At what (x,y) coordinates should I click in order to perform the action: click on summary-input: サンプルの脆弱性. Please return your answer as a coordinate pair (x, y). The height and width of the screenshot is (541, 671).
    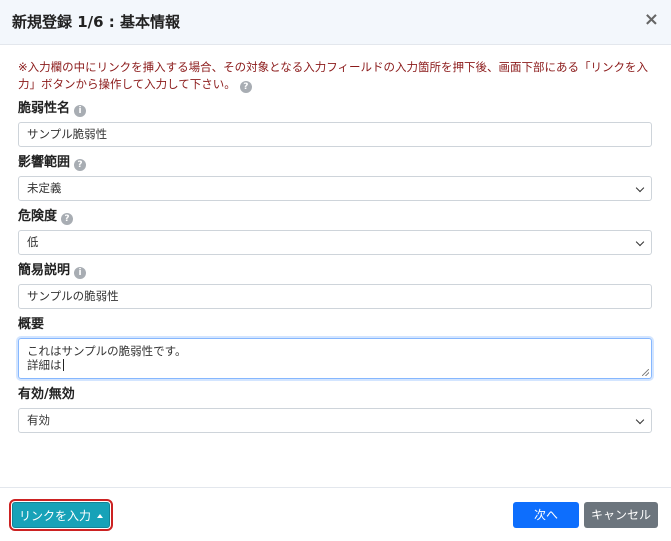
    Looking at the image, I should click on (335, 296).